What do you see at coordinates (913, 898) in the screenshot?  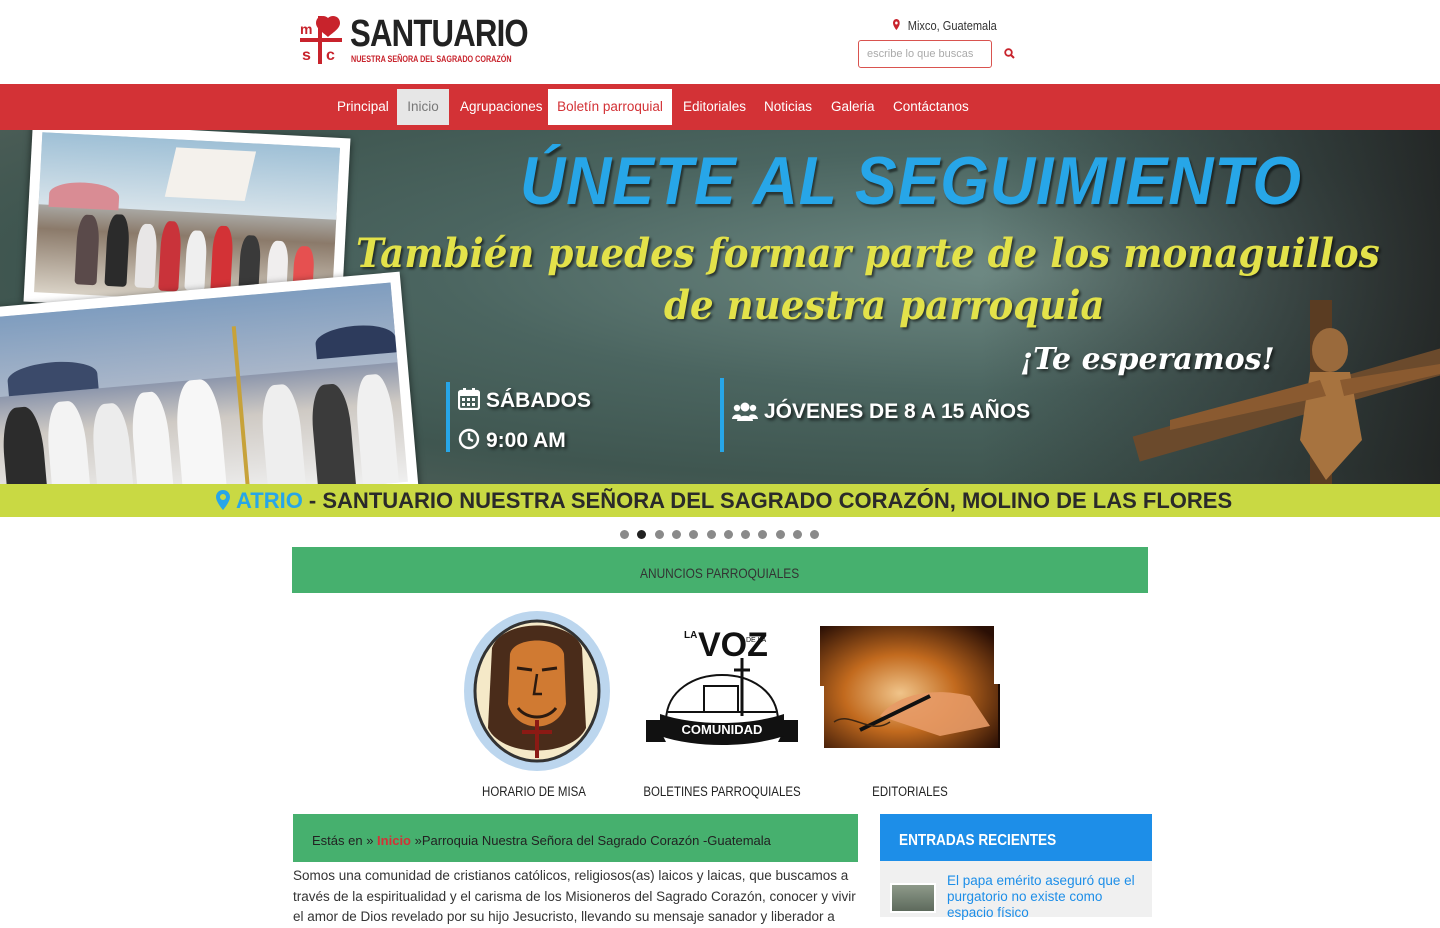 I see `recent-post-thumbnail` at bounding box center [913, 898].